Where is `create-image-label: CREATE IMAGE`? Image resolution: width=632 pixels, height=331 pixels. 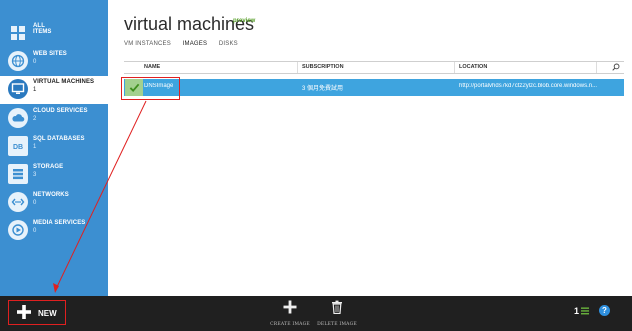 create-image-label: CREATE IMAGE is located at coordinates (290, 324).